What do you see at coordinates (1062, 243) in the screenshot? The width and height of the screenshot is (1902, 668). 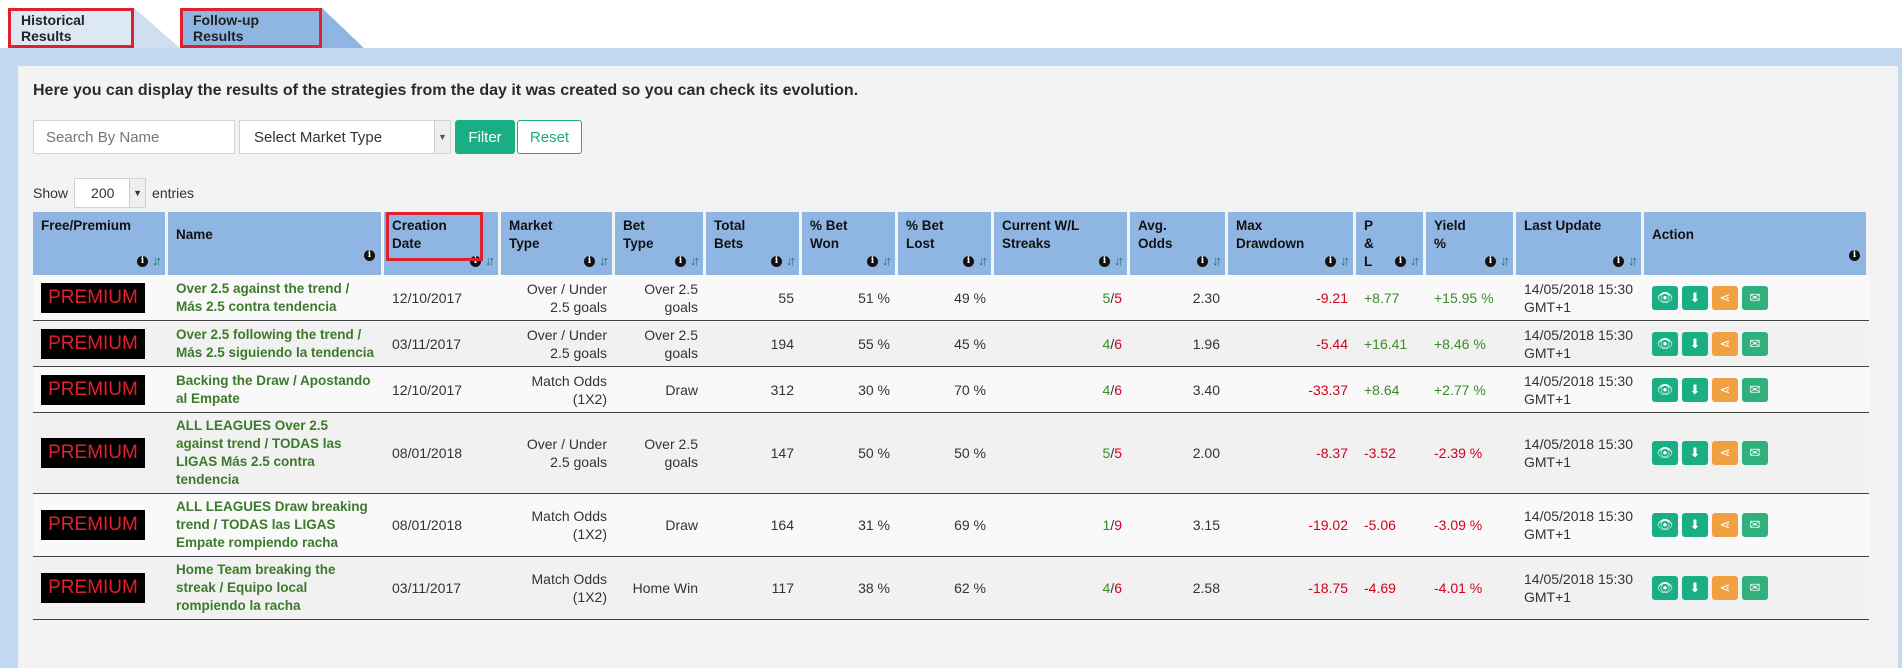 I see `col-streaks: Current W/L Streaks i ↓↑` at bounding box center [1062, 243].